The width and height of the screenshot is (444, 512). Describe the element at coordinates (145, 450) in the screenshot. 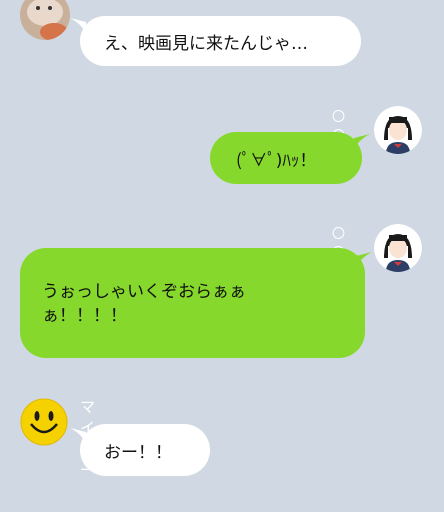

I see `message-bubble: おー！！` at that location.